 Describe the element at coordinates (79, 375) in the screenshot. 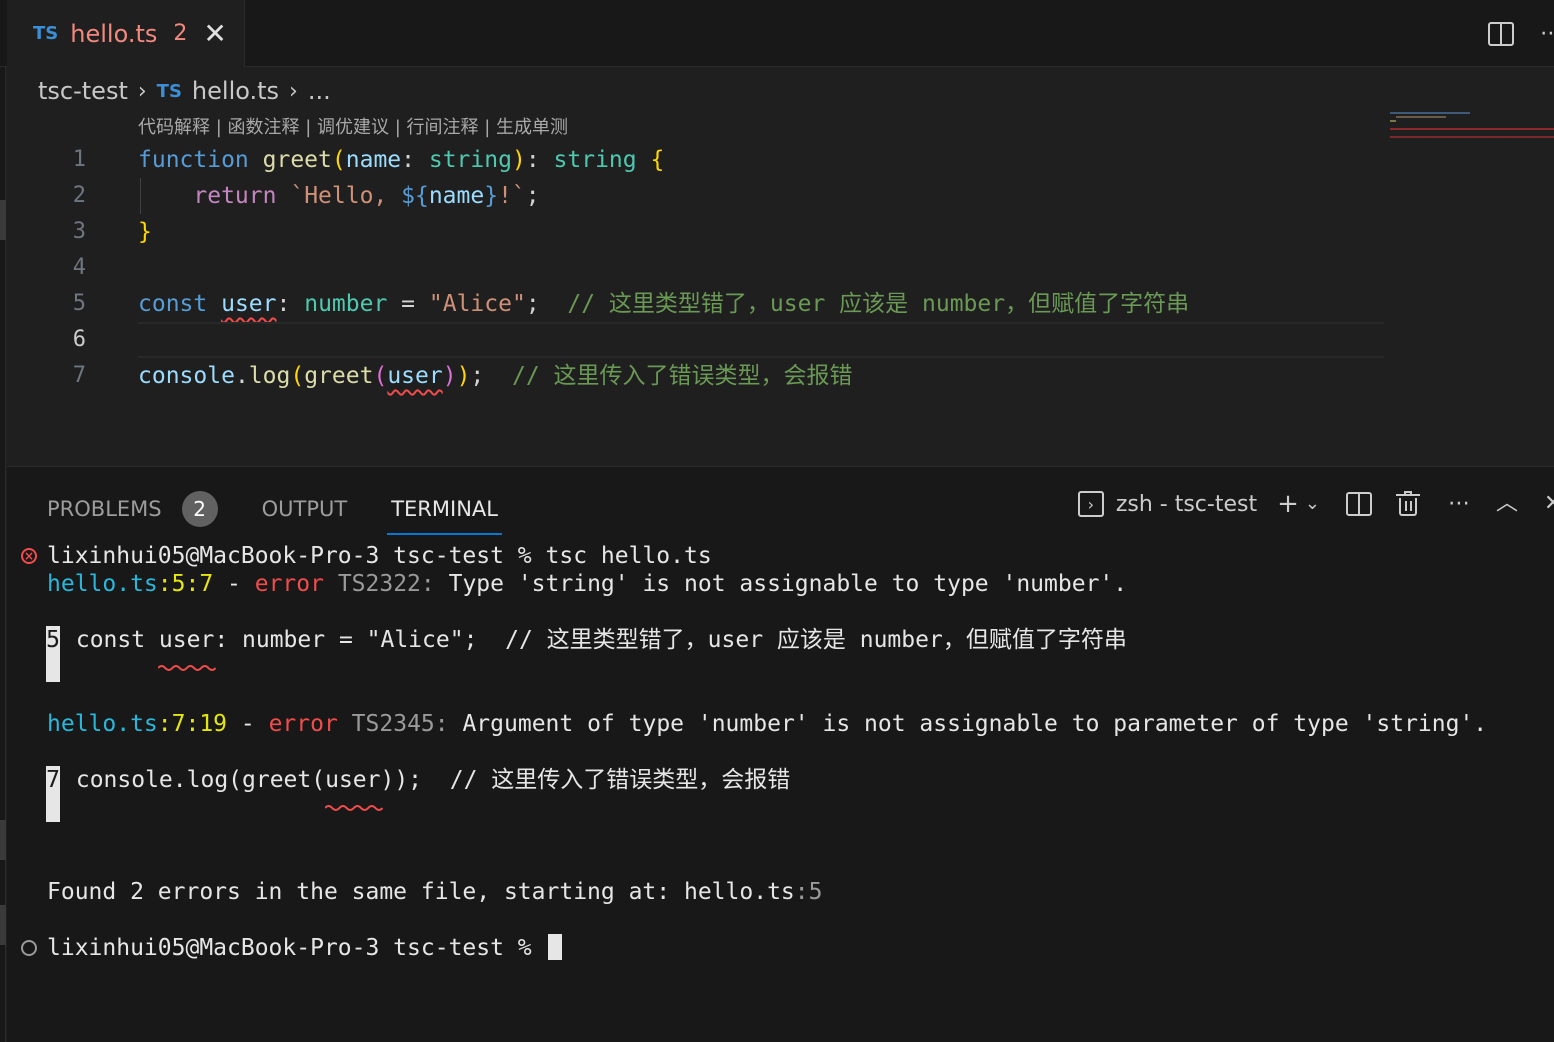

I see `line-number: 7` at that location.